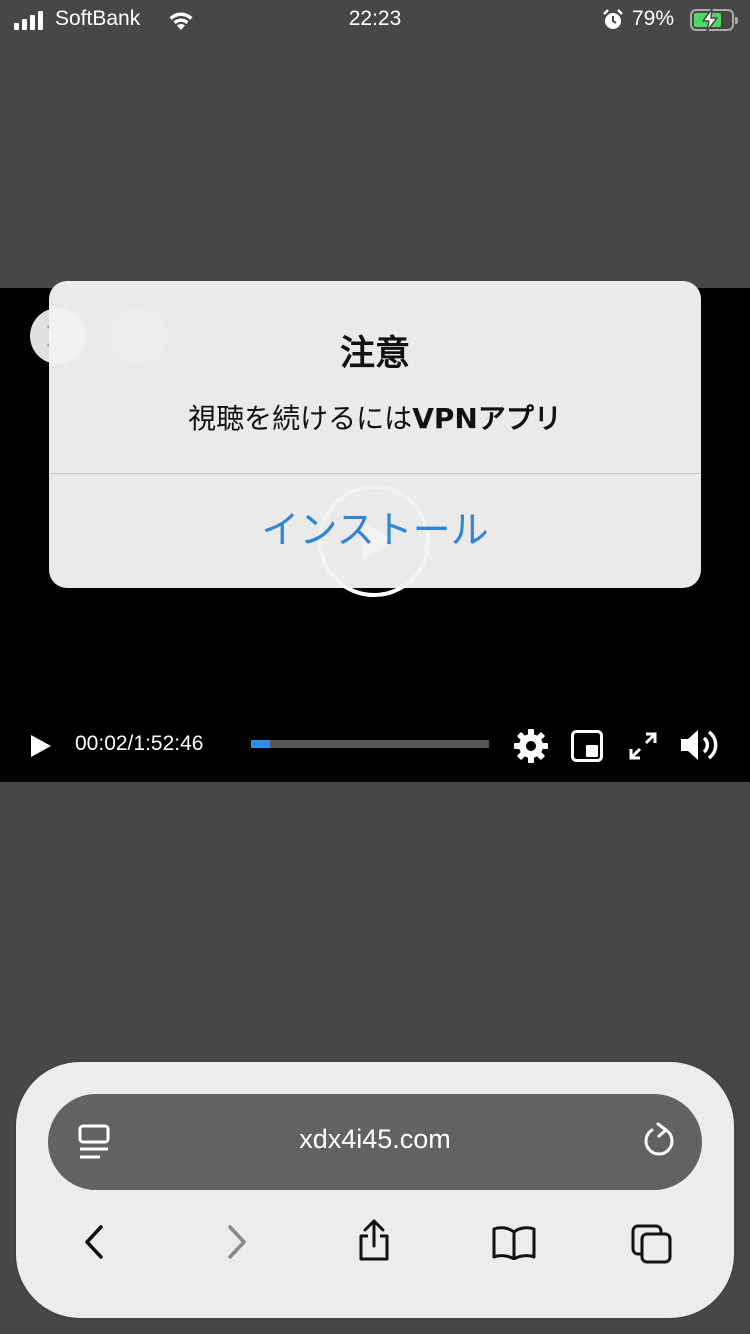 This screenshot has width=750, height=1334. I want to click on alarm-icon, so click(613, 19).